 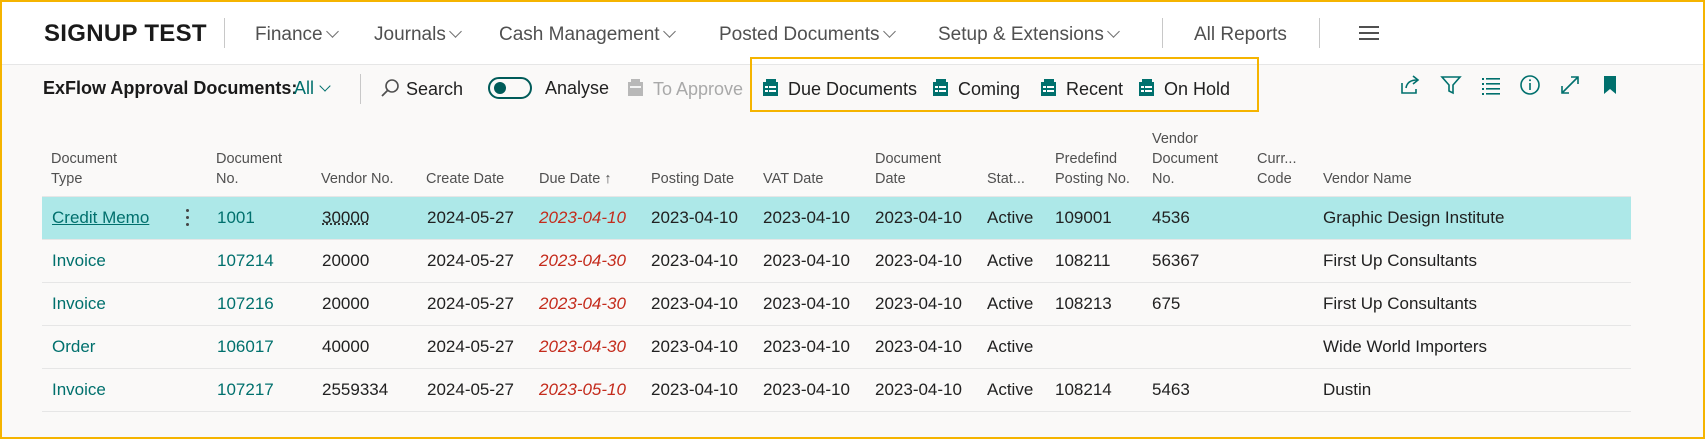 What do you see at coordinates (421, 89) in the screenshot?
I see `search-button: Search` at bounding box center [421, 89].